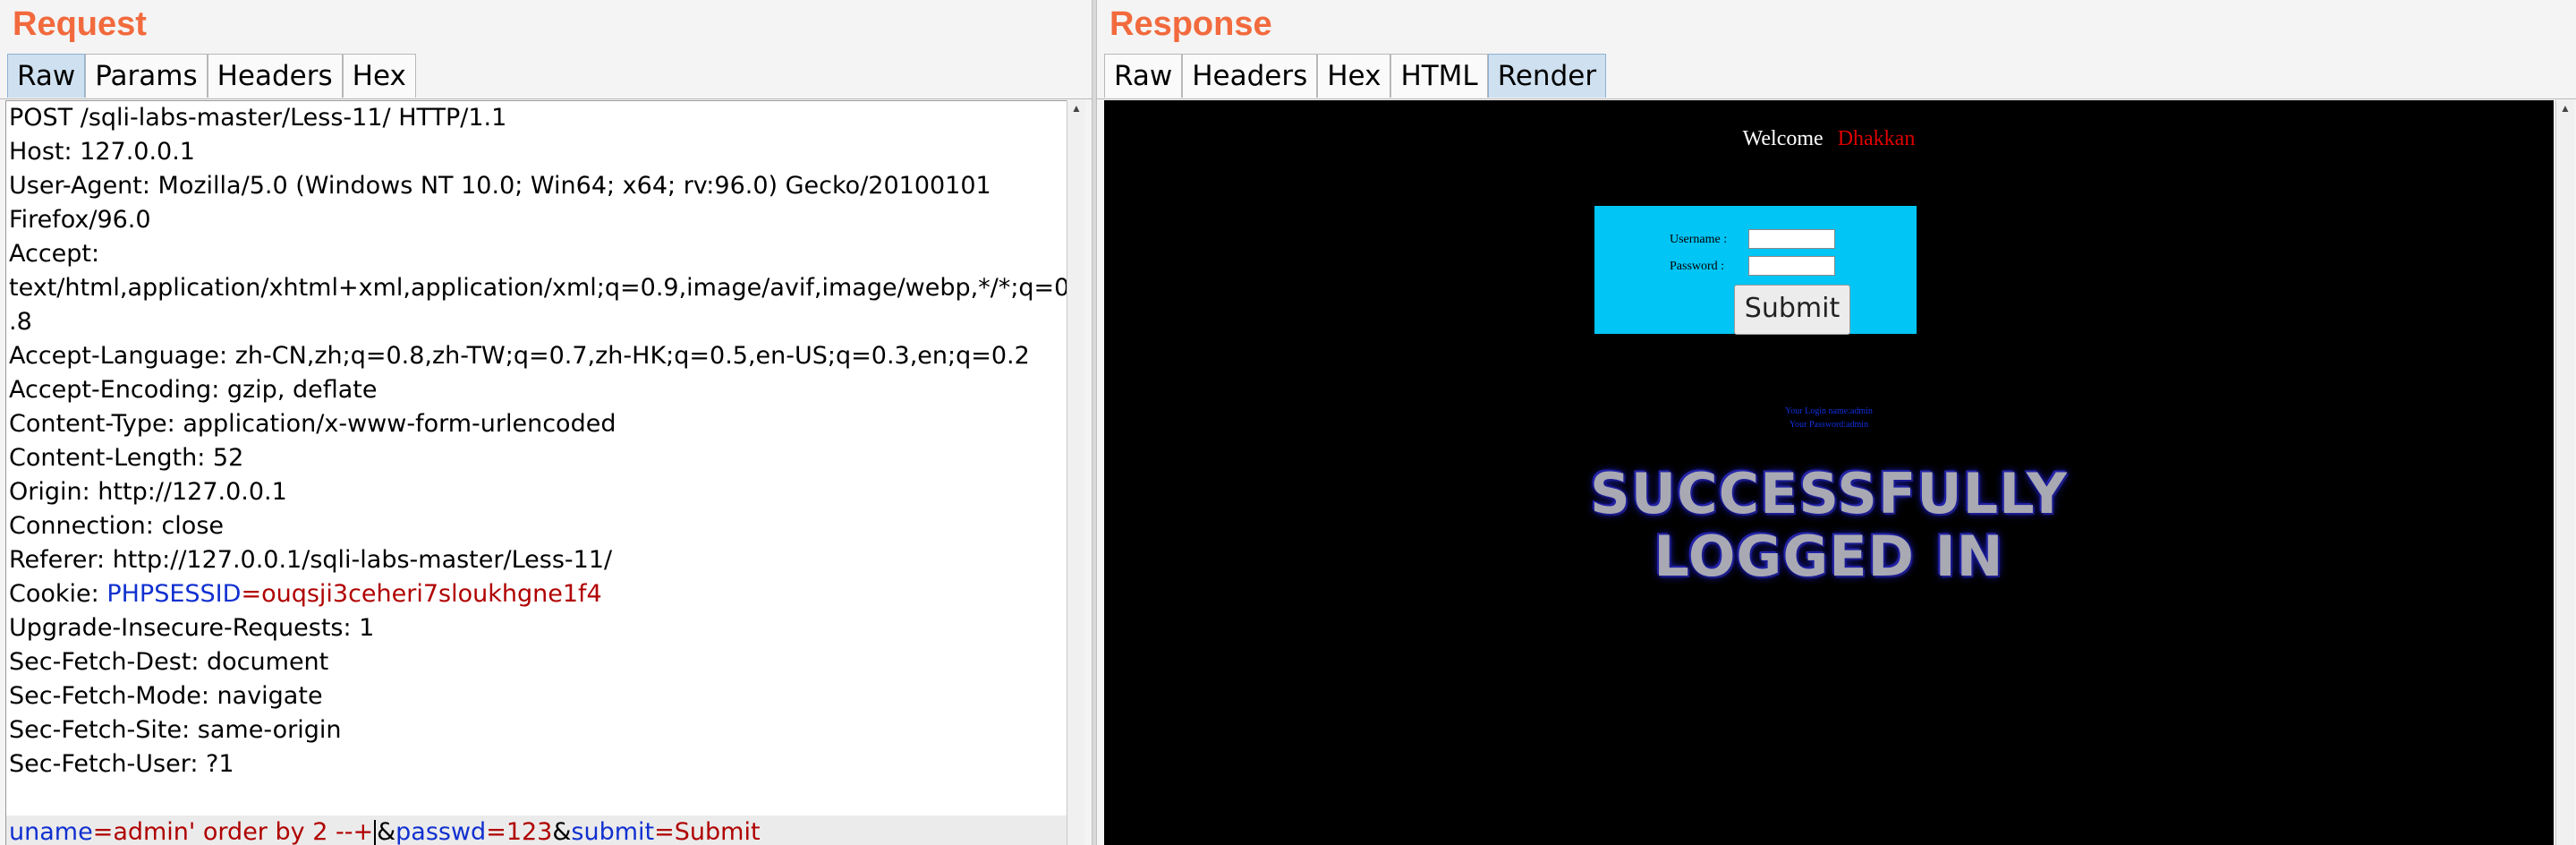 Image resolution: width=2576 pixels, height=845 pixels. What do you see at coordinates (431, 594) in the screenshot?
I see `cookie-value: ouqsji3ceheri7sloukhgne1f4` at bounding box center [431, 594].